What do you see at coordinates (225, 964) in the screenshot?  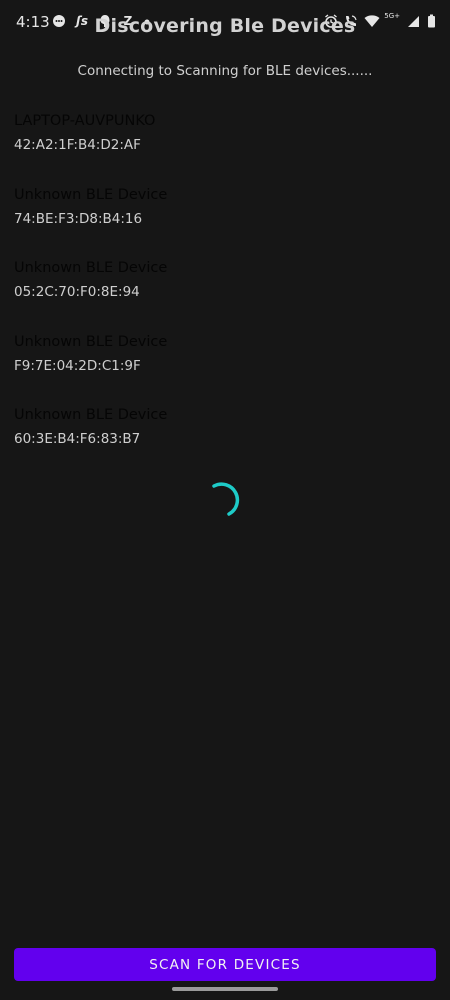 I see `scan-for-devices-button: SCAN FOR DEVICES` at bounding box center [225, 964].